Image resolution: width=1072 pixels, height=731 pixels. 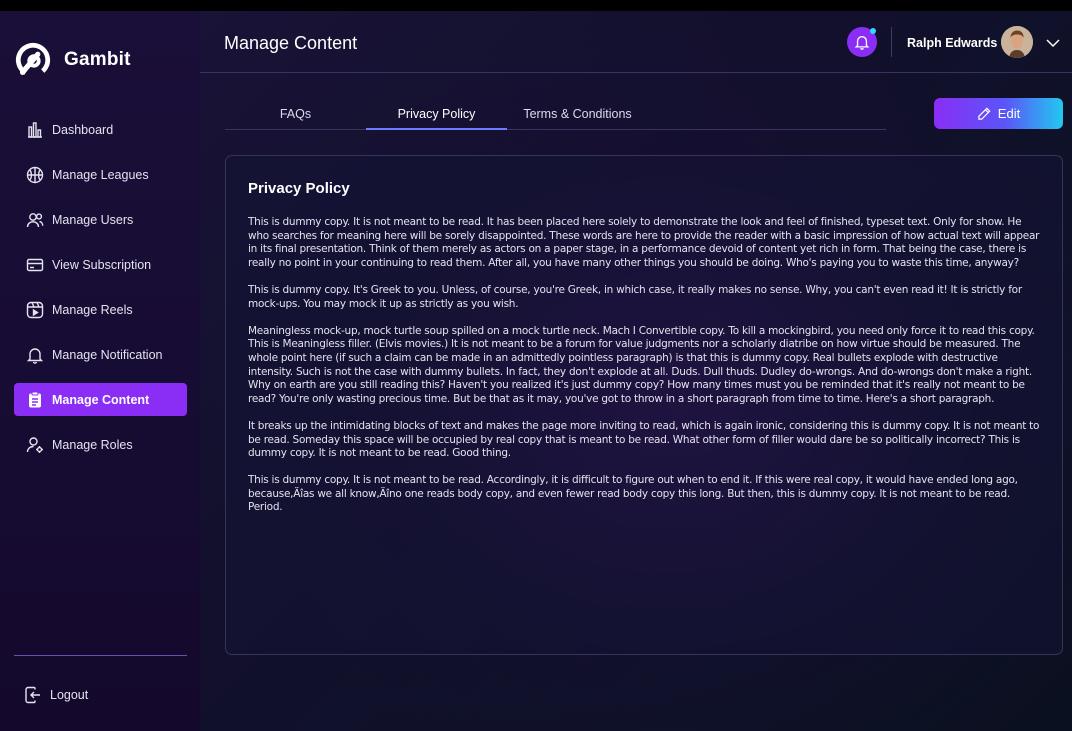 What do you see at coordinates (891, 42) in the screenshot?
I see `header-separator` at bounding box center [891, 42].